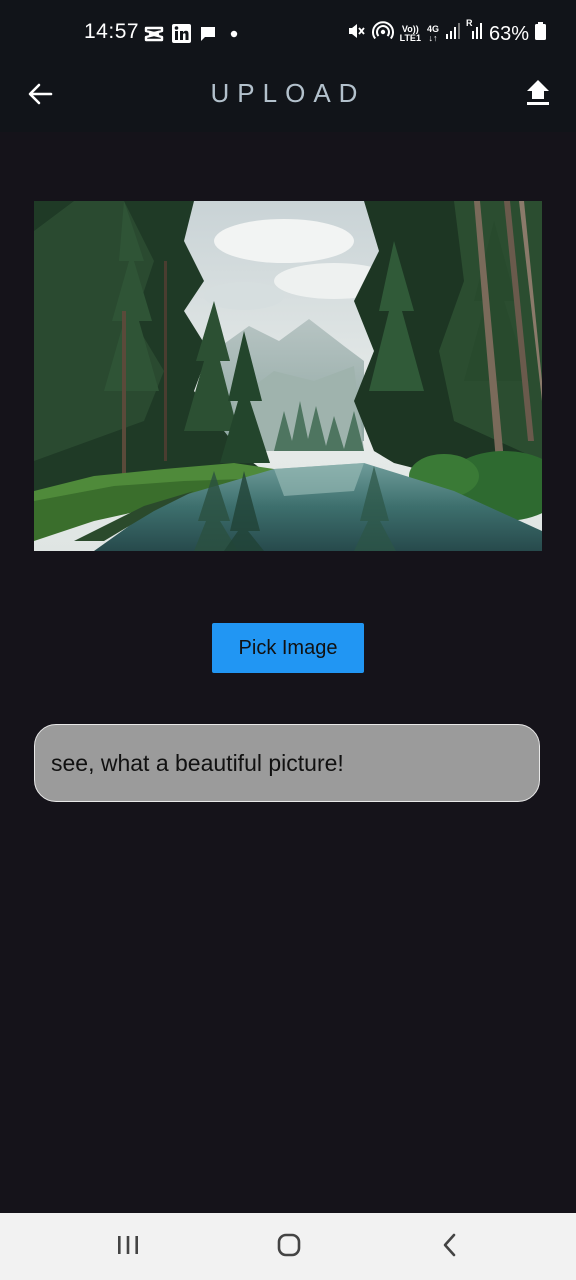 This screenshot has width=576, height=1280. What do you see at coordinates (288, 648) in the screenshot?
I see `pick-image-button: Pick Image` at bounding box center [288, 648].